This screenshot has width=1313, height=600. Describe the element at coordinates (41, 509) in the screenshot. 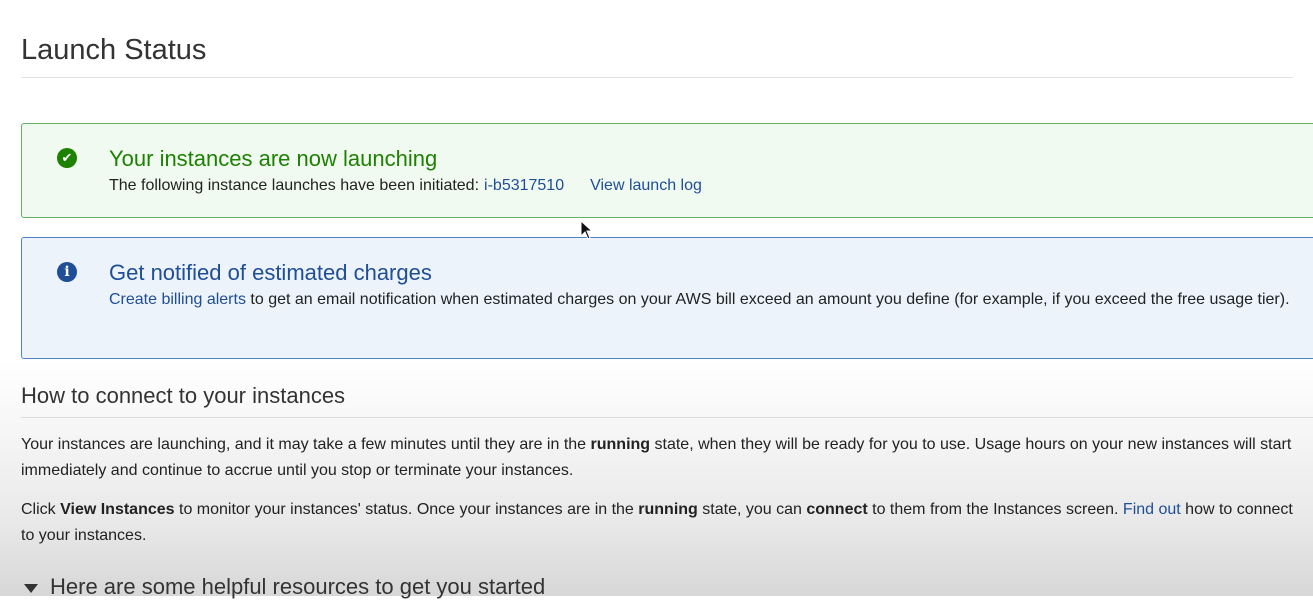

I see `p2-text-1: Click` at that location.